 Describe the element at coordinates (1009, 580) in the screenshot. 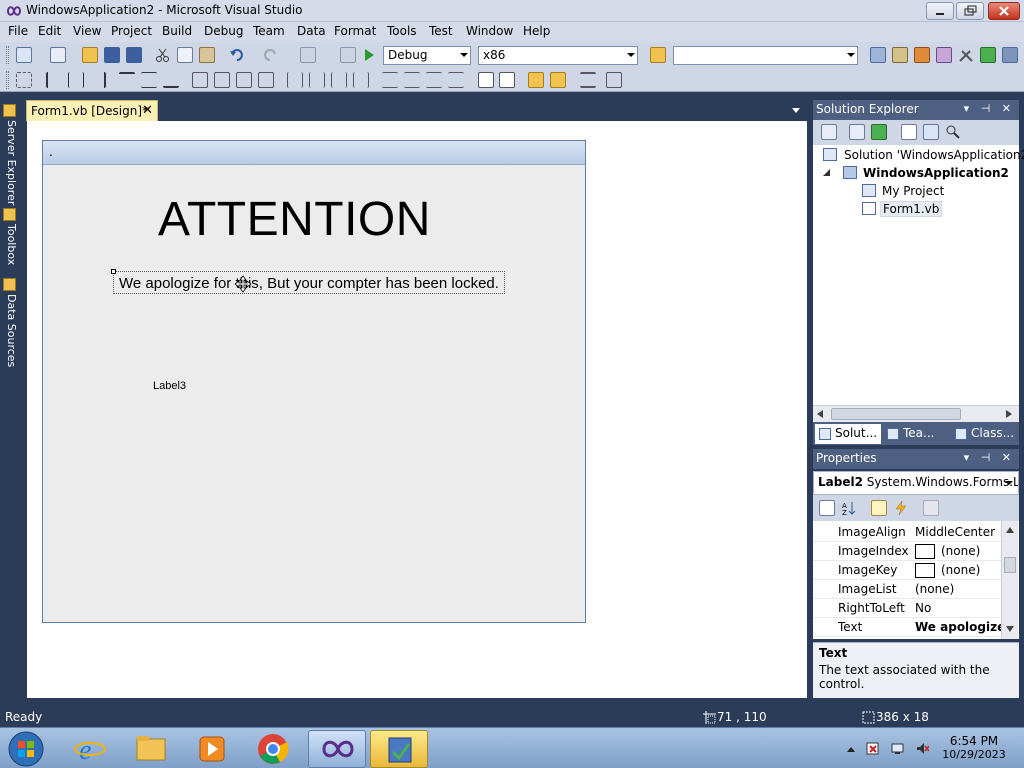

I see `properties-vertical-scrollbar` at that location.